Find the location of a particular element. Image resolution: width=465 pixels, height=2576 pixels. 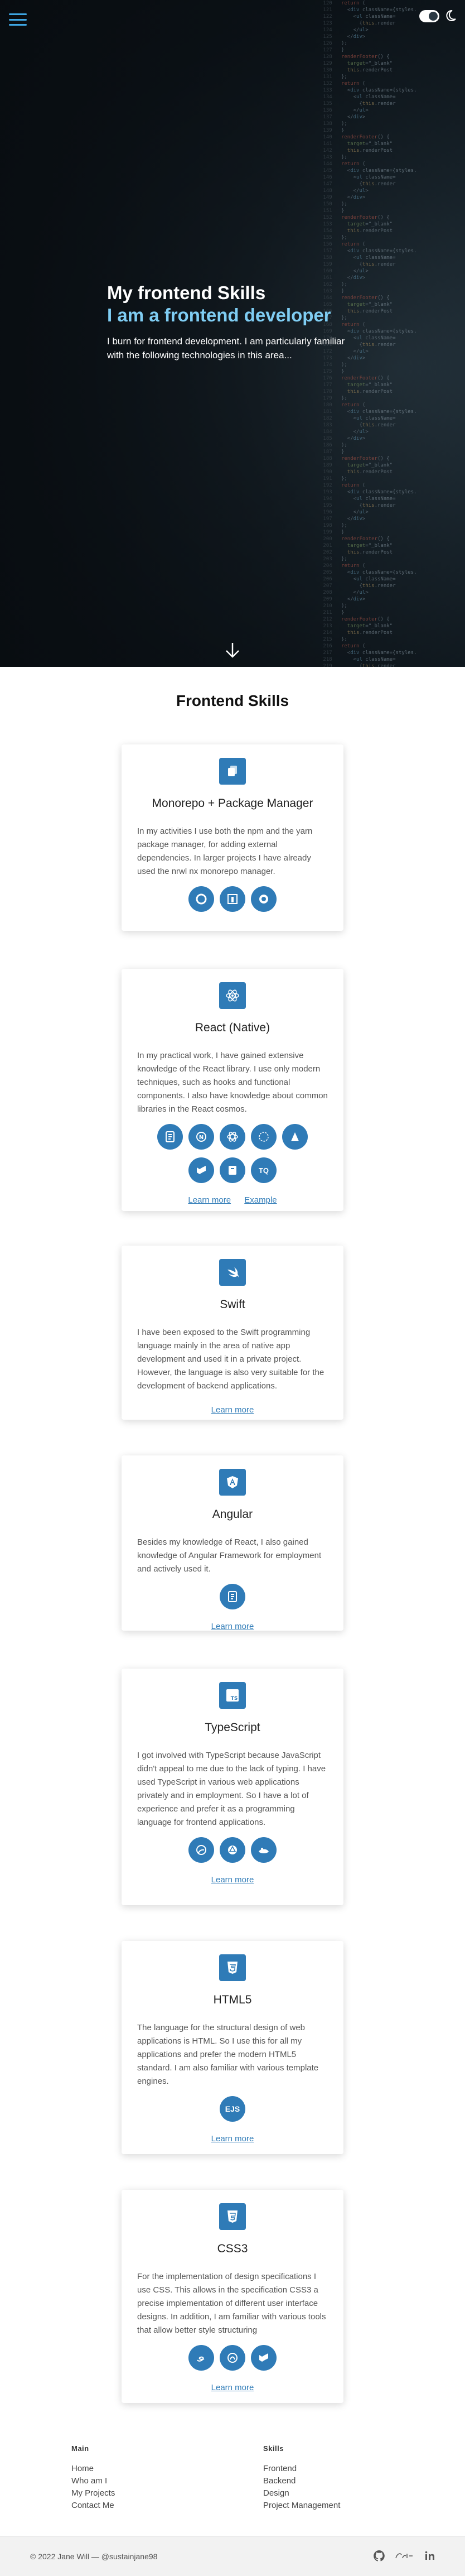

social-links is located at coordinates (404, 2556).